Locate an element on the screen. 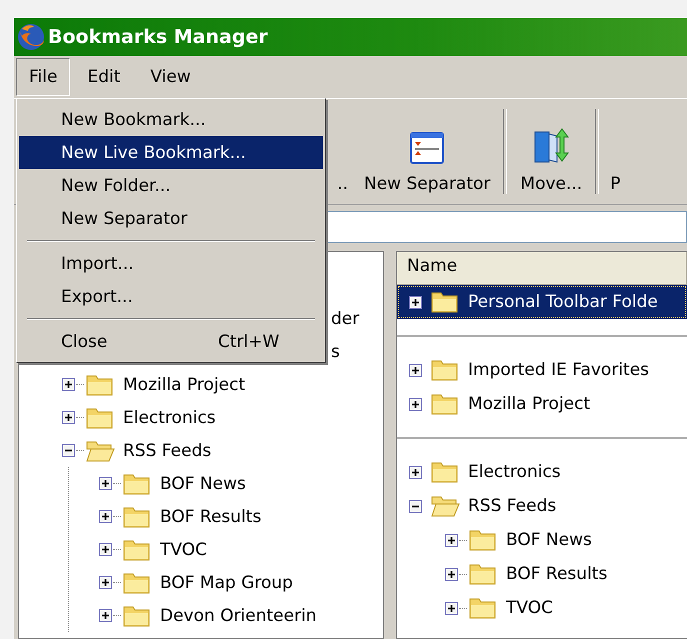 The width and height of the screenshot is (687, 639). bookmark-name: Imported IE Favorites is located at coordinates (559, 370).